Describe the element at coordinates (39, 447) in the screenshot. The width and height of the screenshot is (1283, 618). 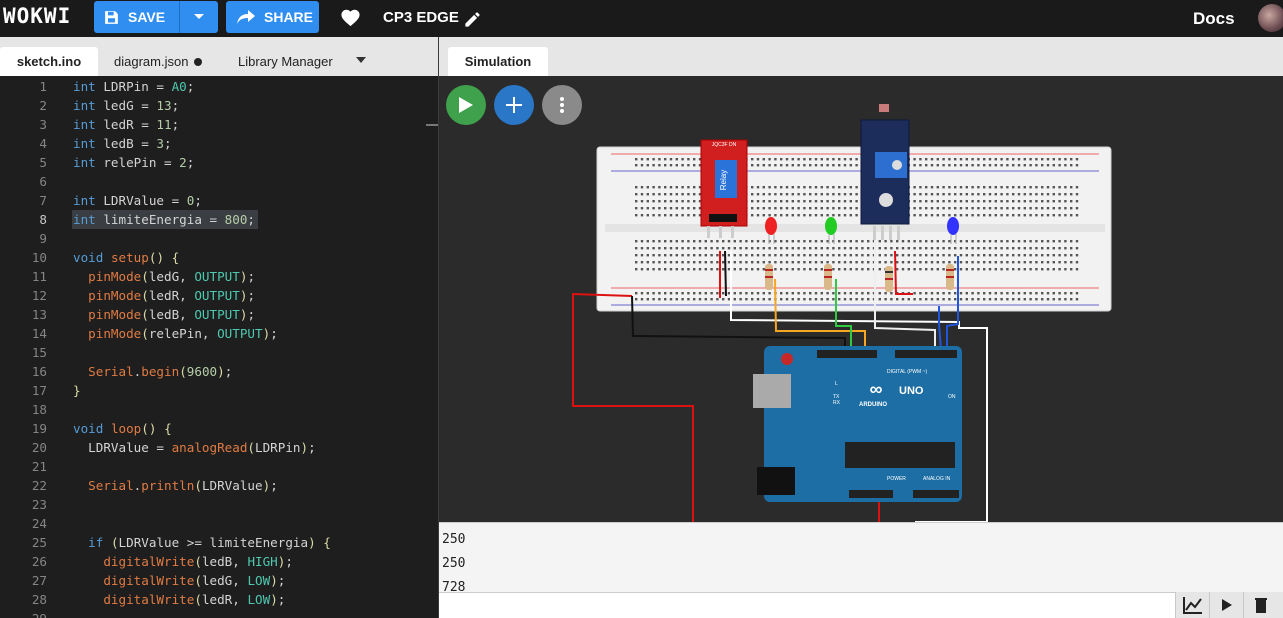
I see `line-number: 20` at that location.